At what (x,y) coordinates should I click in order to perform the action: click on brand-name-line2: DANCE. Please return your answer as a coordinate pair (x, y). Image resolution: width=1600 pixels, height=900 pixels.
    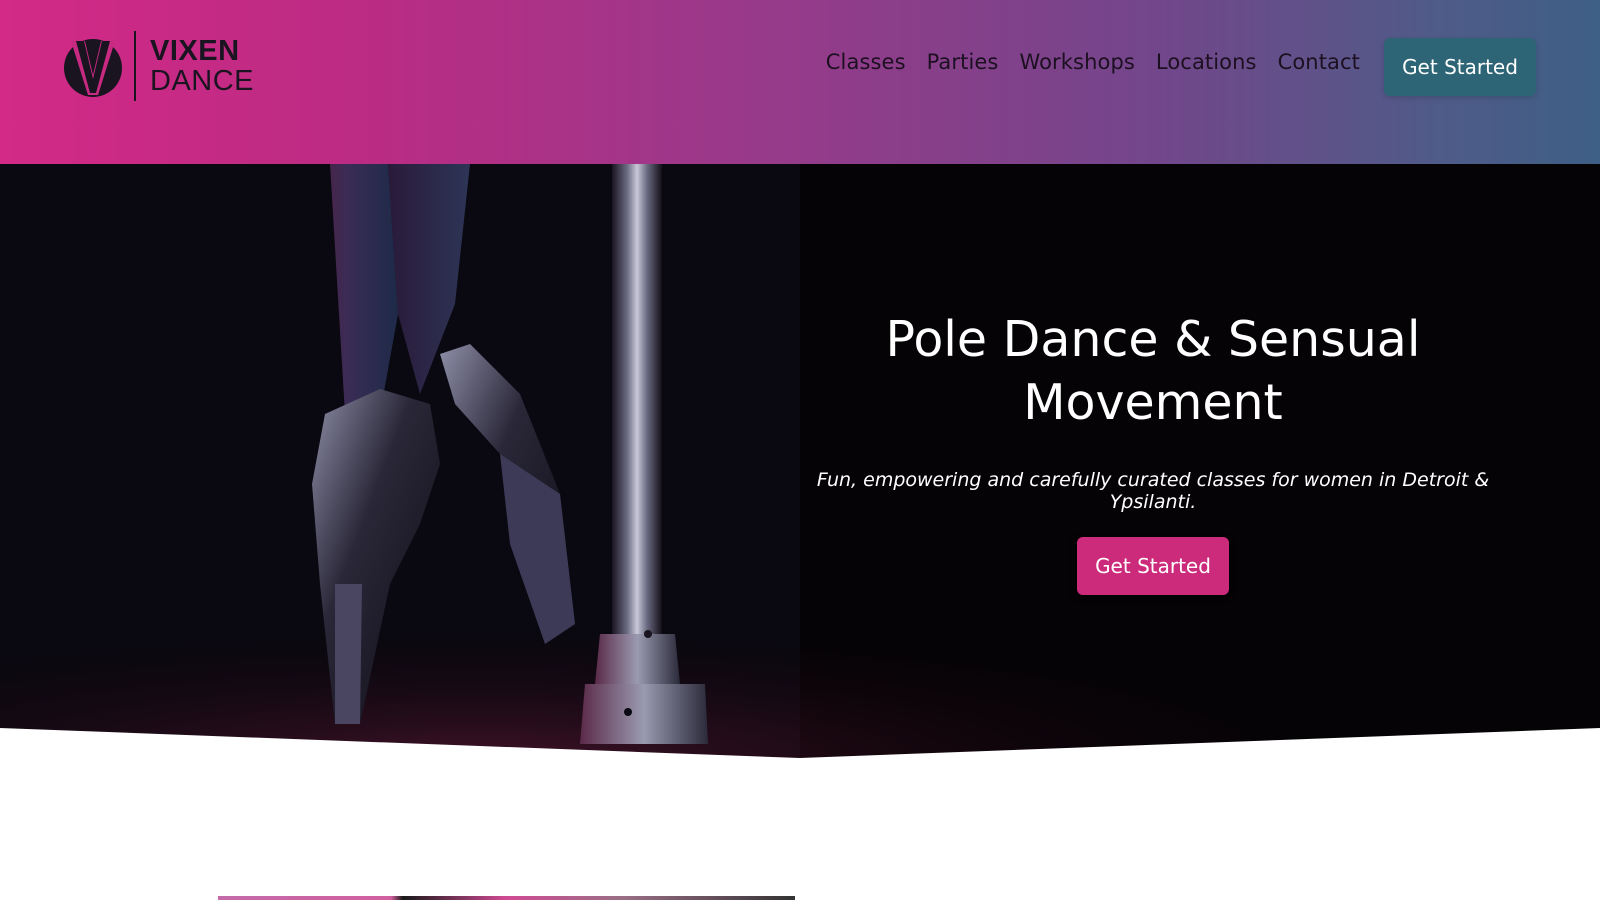
    Looking at the image, I should click on (202, 81).